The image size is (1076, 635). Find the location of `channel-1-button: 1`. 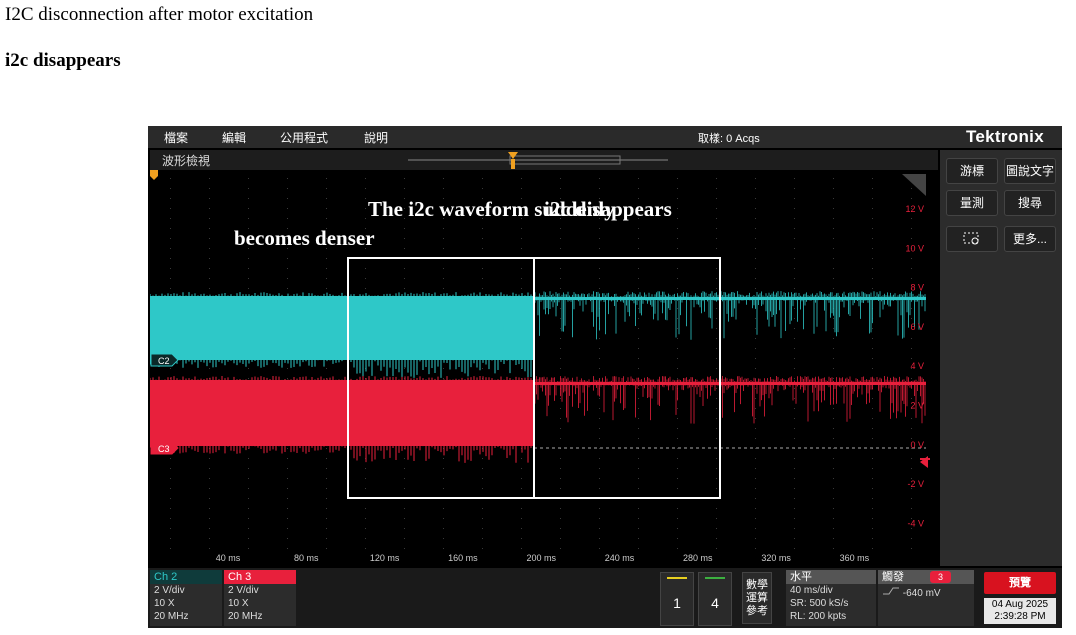

channel-1-button: 1 is located at coordinates (677, 599).